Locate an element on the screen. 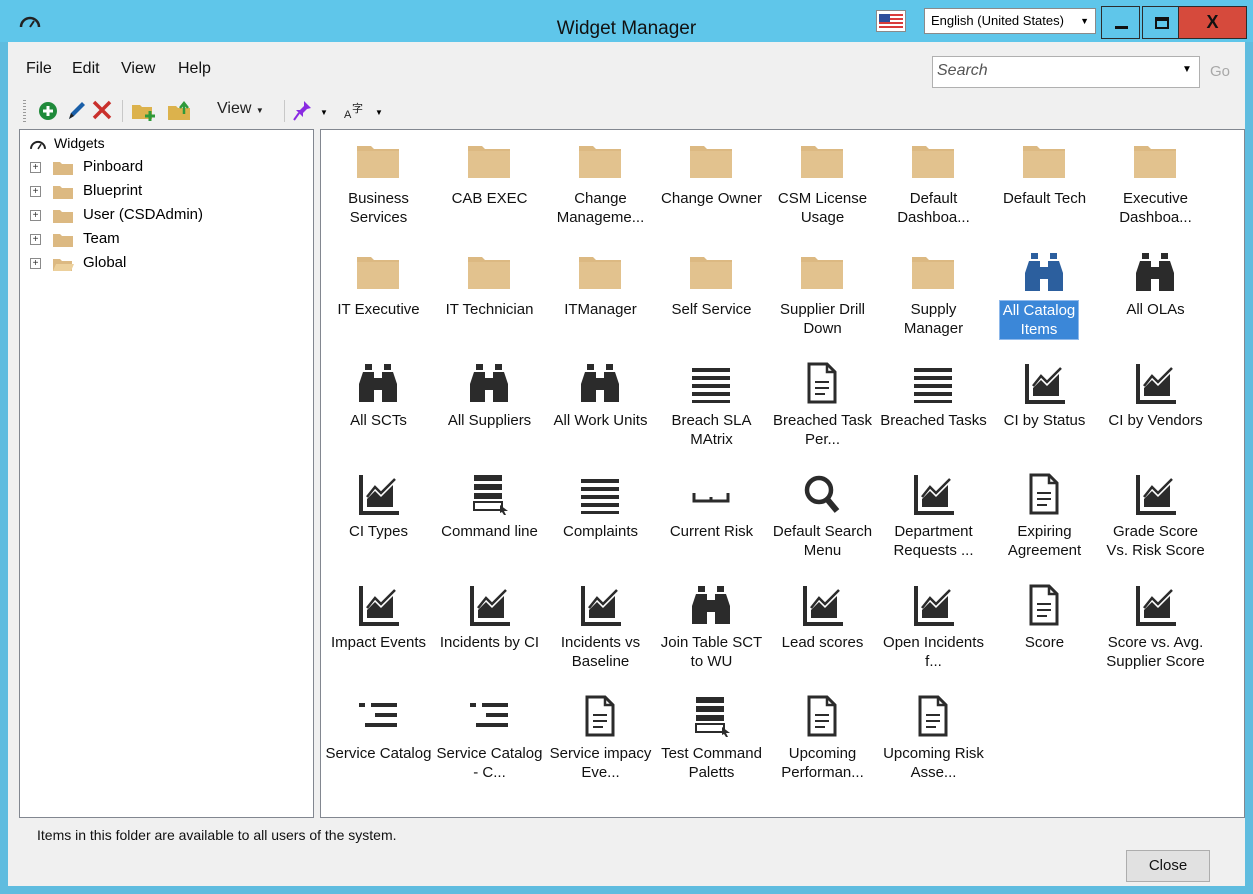 The width and height of the screenshot is (1253, 894). search-field is located at coordinates (1066, 72).